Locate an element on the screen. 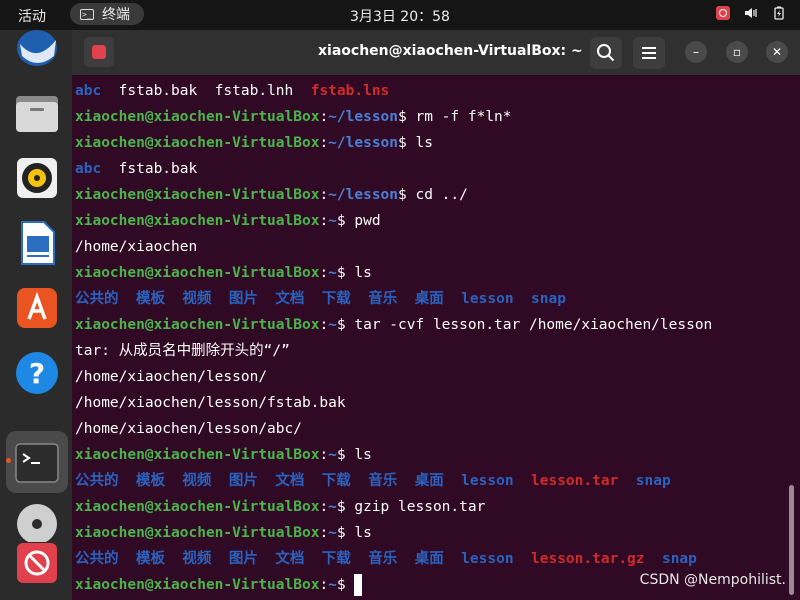 This screenshot has width=800, height=600. volume-icon is located at coordinates (751, 13).